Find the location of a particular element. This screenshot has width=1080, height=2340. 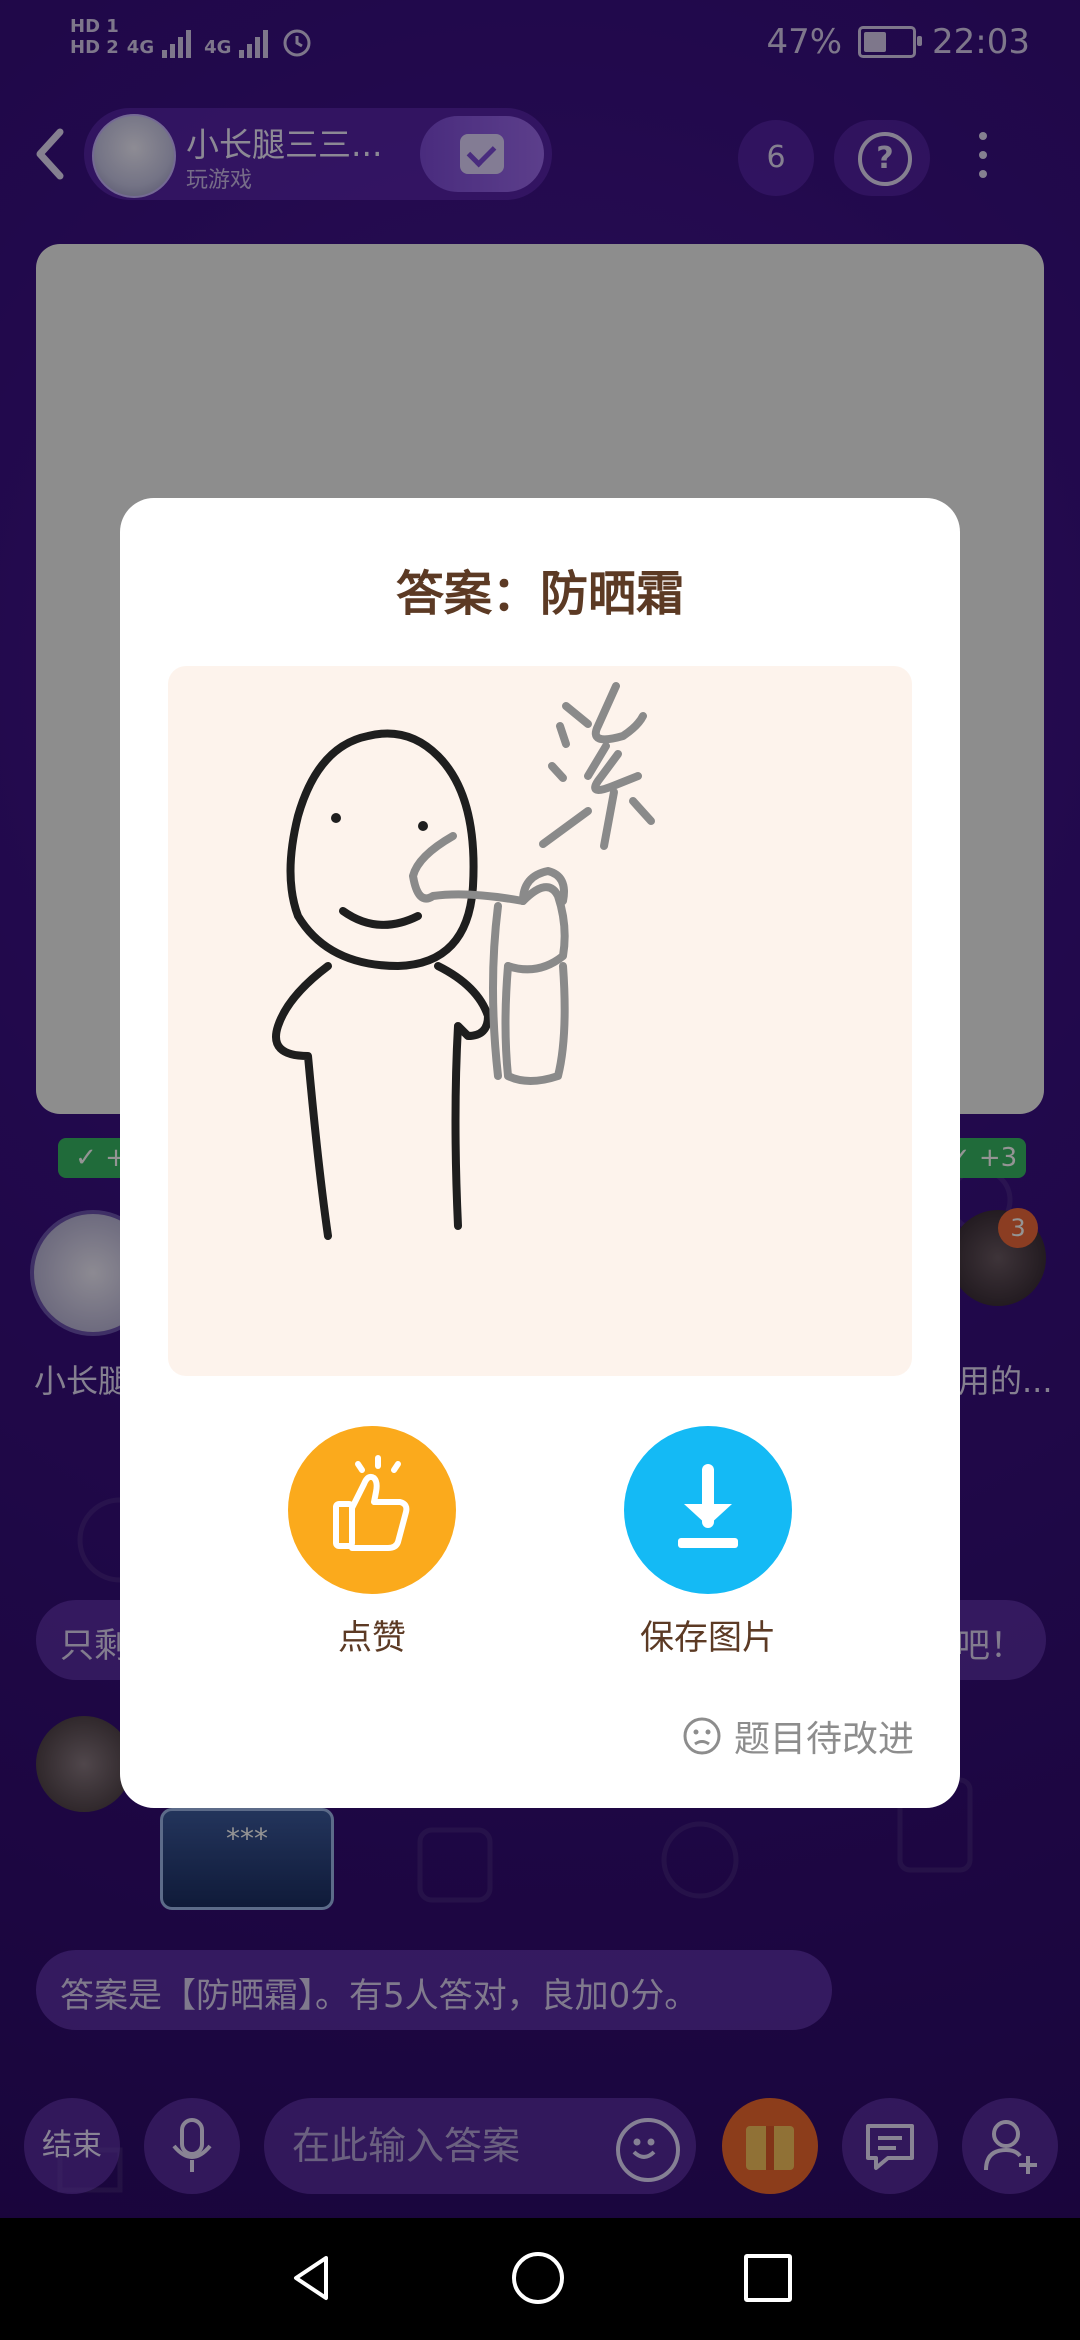

thumbs-up-icon is located at coordinates (371, 1503).